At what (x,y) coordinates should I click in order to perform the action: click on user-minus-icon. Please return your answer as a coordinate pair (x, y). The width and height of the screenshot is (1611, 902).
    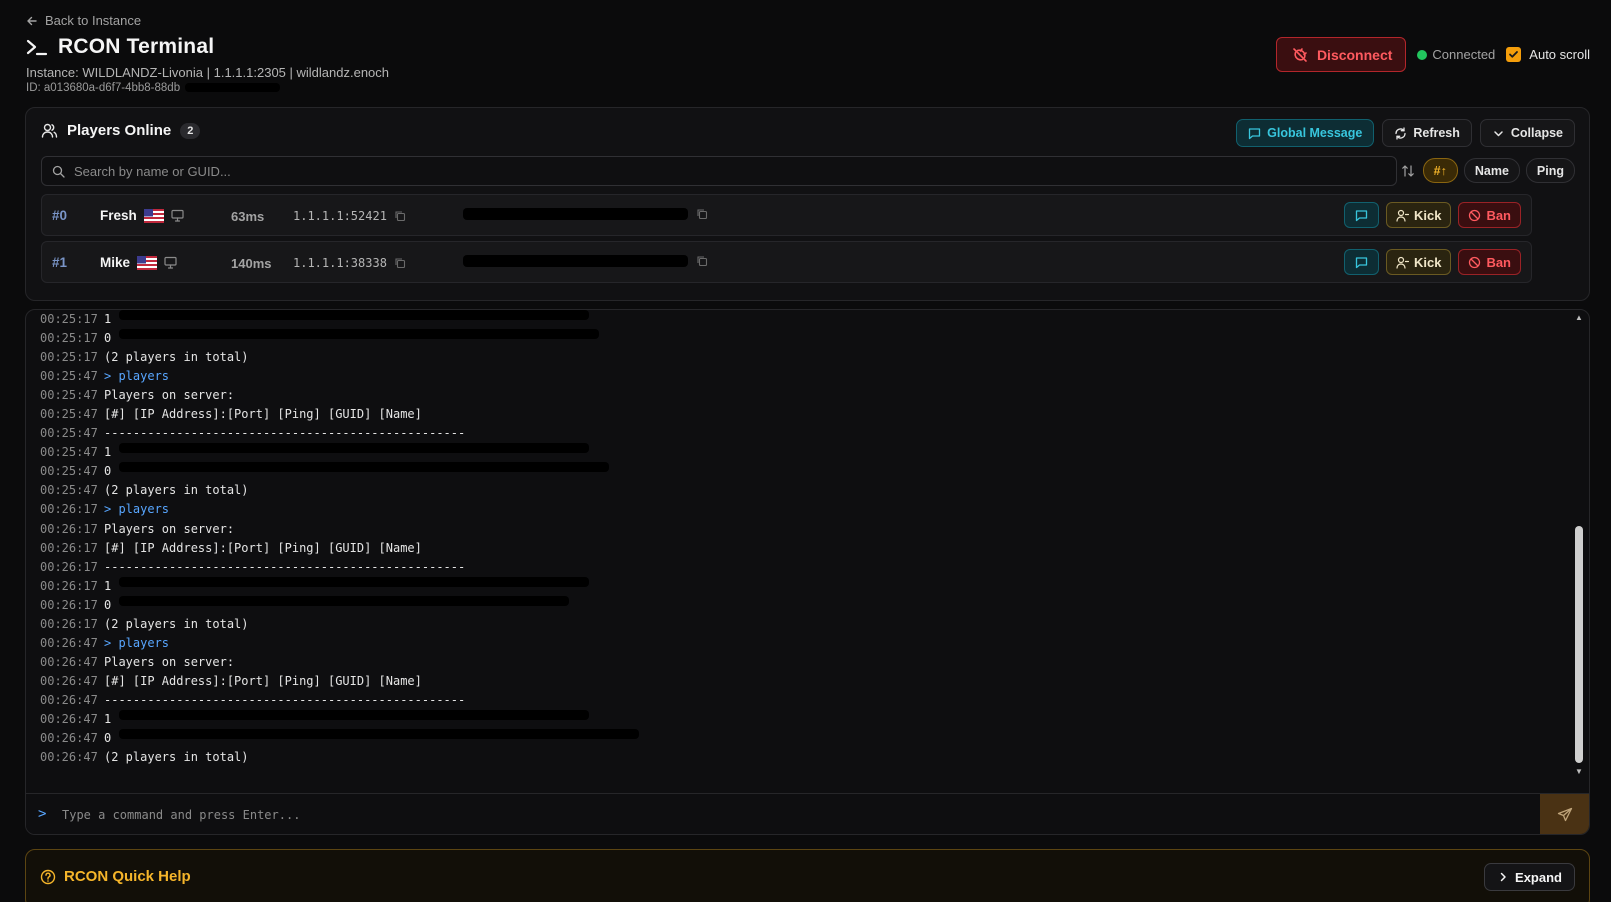
    Looking at the image, I should click on (1402, 262).